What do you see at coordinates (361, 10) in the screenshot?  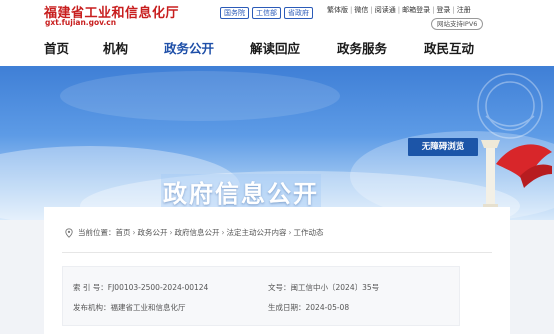 I see `wechat-link: 微信` at bounding box center [361, 10].